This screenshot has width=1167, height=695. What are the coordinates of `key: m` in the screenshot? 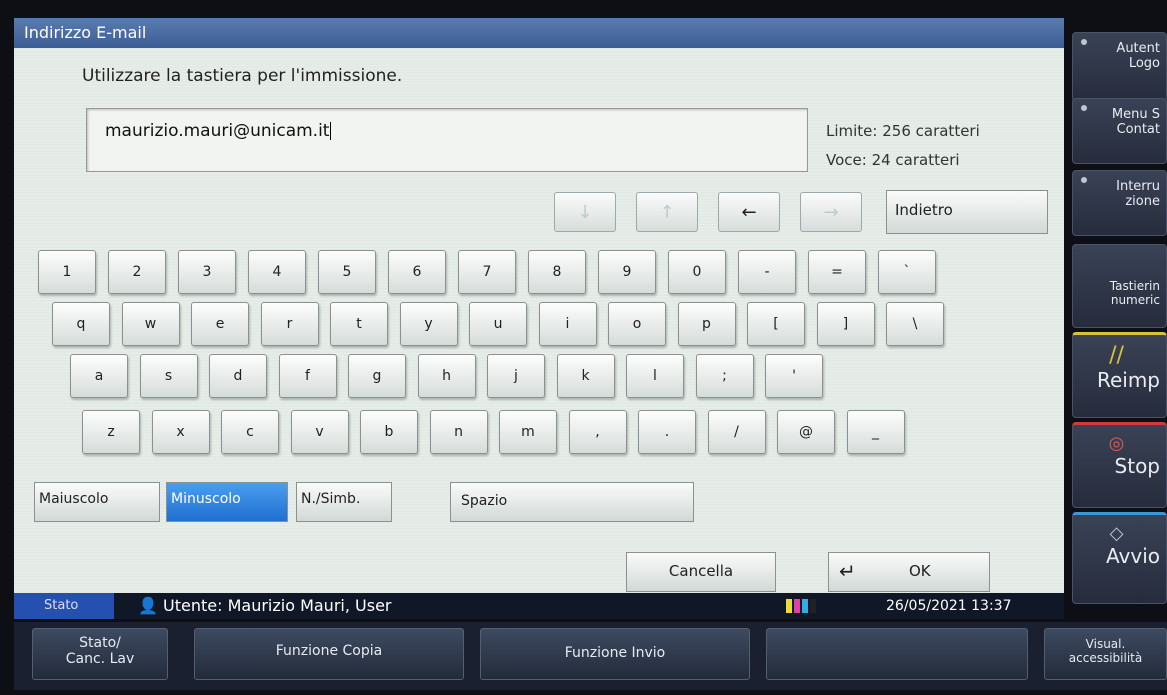 It's located at (528, 432).